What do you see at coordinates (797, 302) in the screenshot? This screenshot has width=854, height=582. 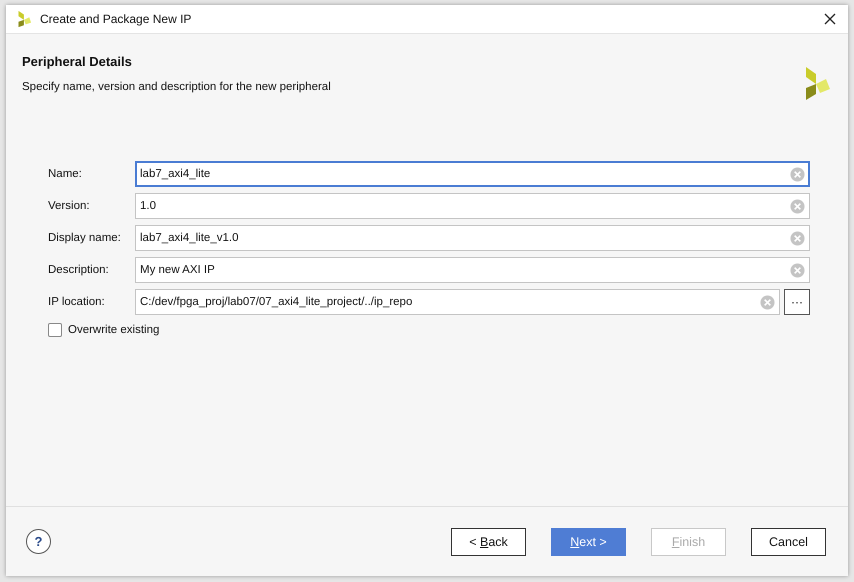 I see `browse-button: ···` at bounding box center [797, 302].